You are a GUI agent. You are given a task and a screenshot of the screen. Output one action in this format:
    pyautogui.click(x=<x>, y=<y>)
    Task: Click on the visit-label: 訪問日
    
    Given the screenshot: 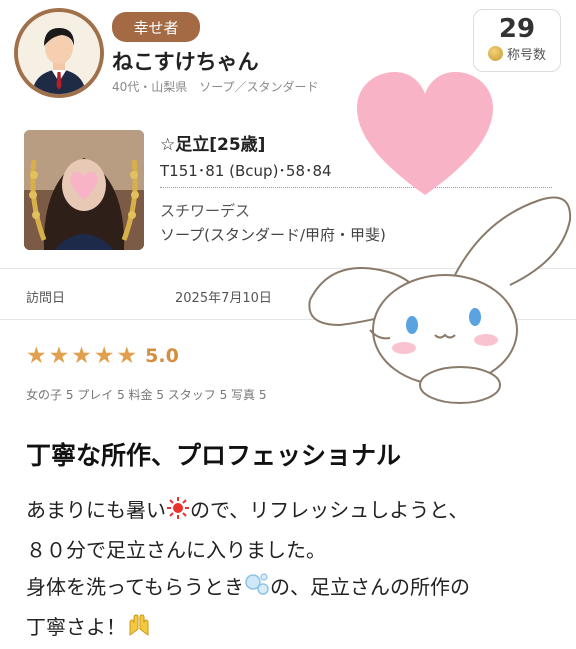 What is the action you would take?
    pyautogui.click(x=46, y=298)
    